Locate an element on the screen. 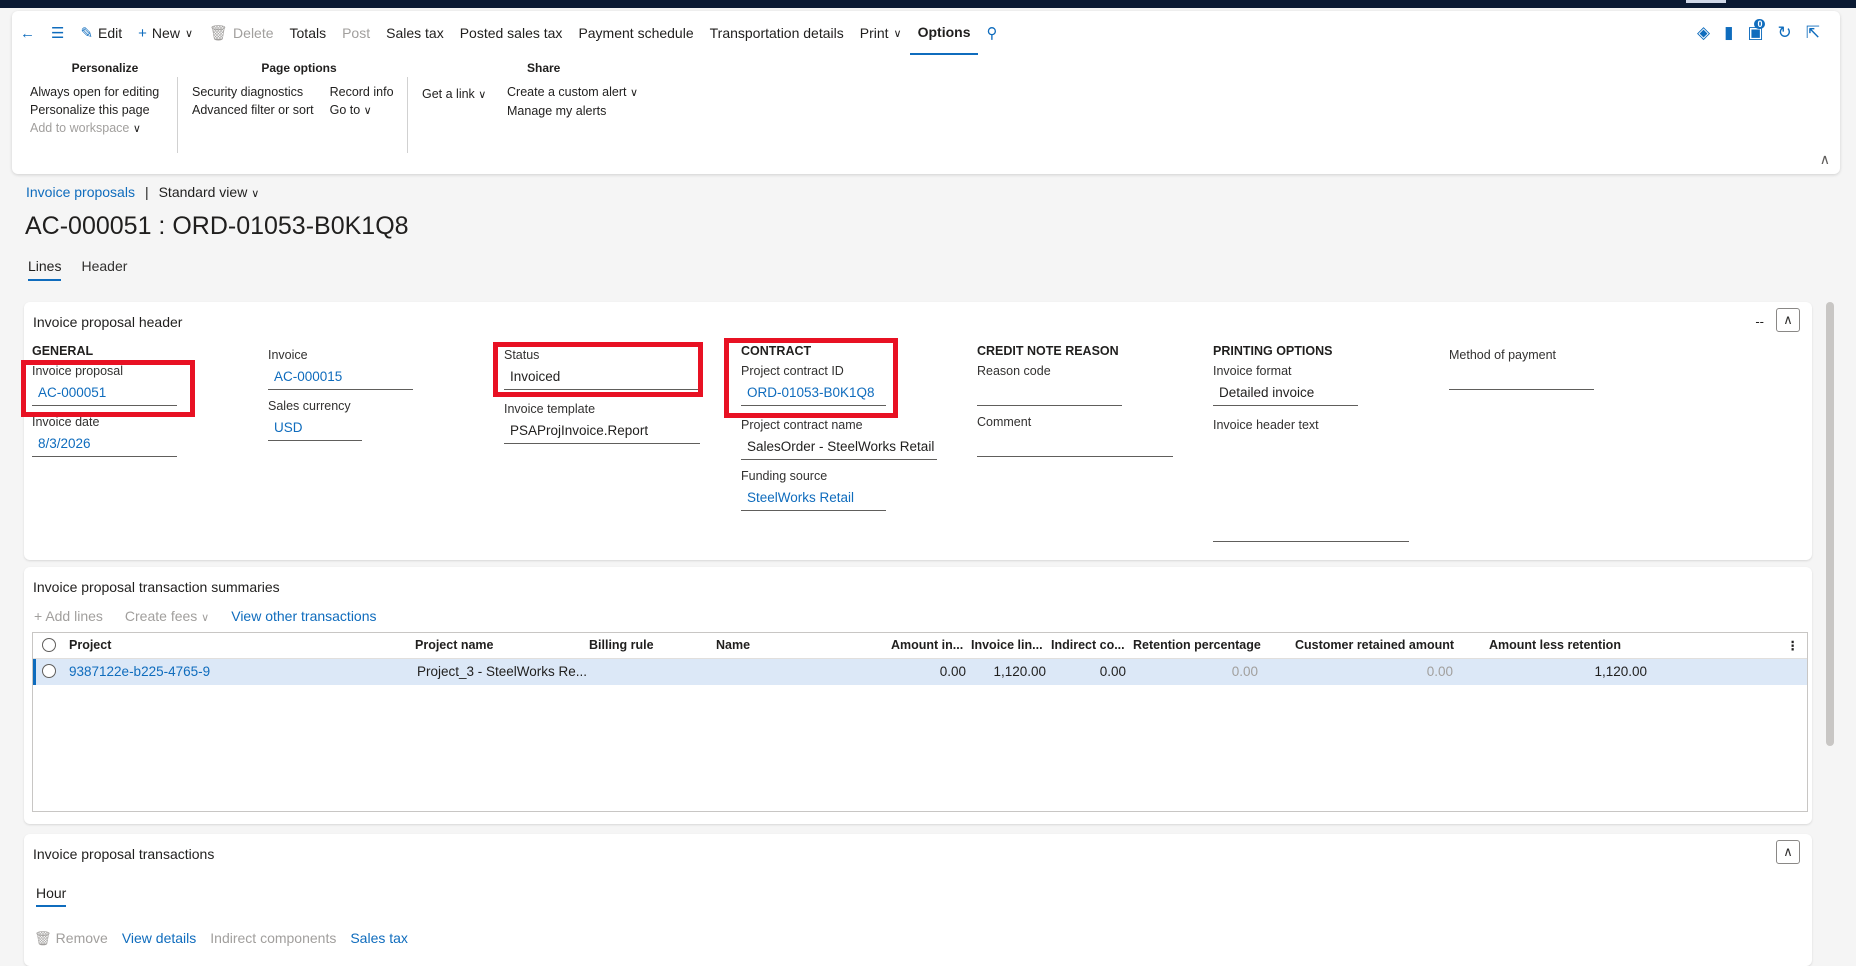 Image resolution: width=1856 pixels, height=966 pixels. view-details-button: View details is located at coordinates (159, 938).